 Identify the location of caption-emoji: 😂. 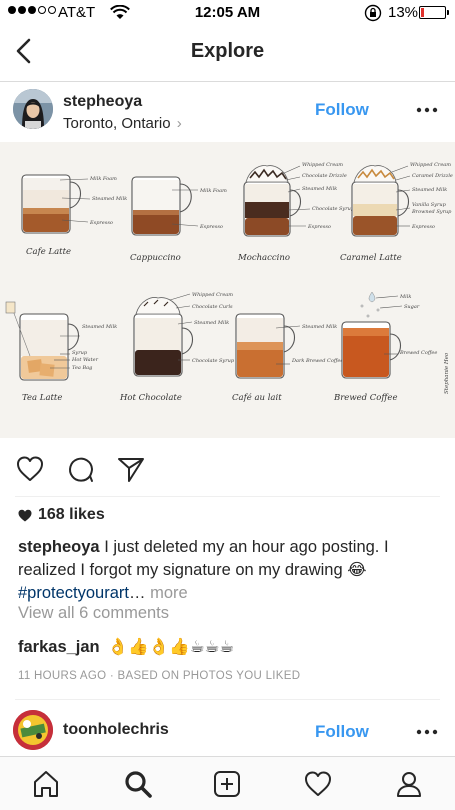
(357, 570).